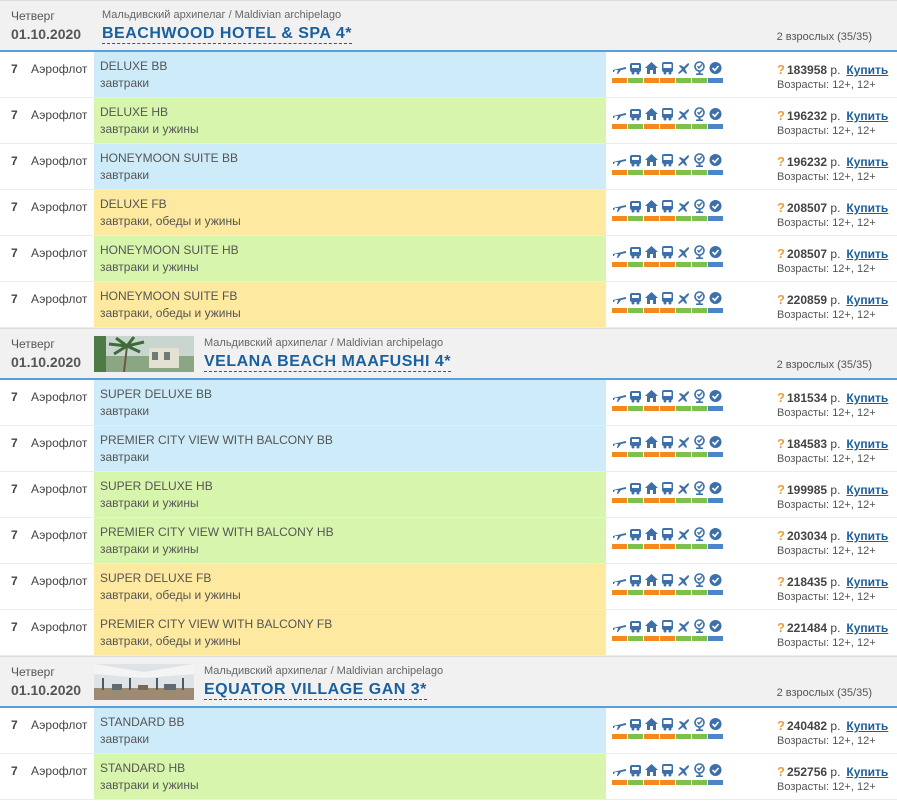 The image size is (897, 802). I want to click on hotel-photo, so click(144, 682).